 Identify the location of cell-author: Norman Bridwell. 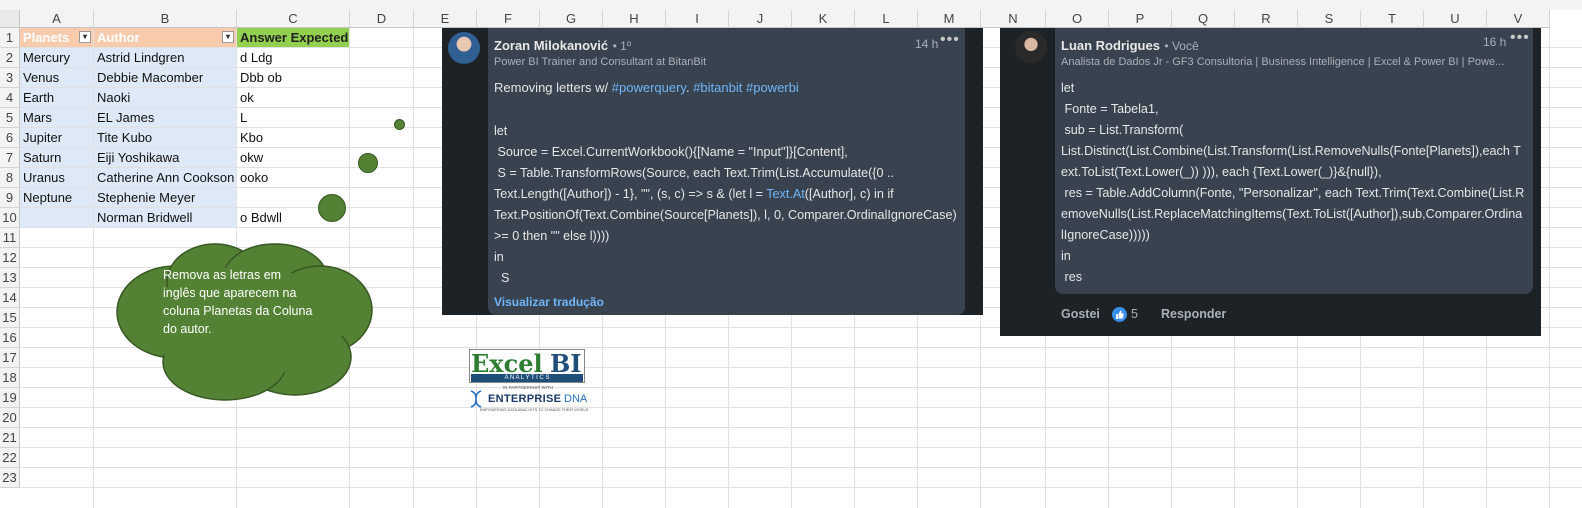
(165, 218).